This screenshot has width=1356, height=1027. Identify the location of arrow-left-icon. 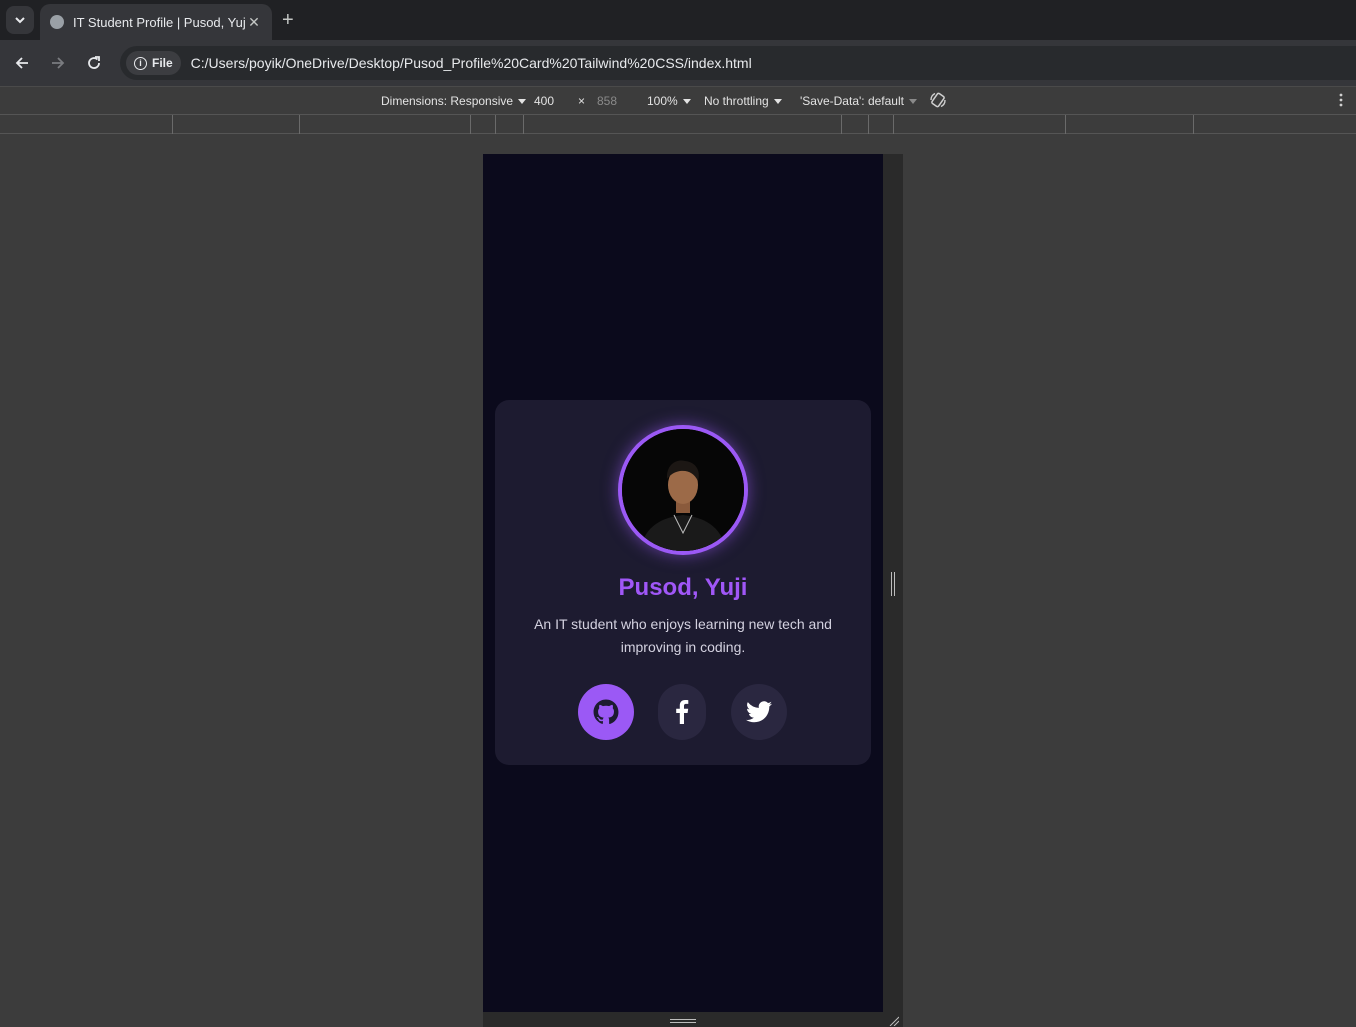
(21, 63).